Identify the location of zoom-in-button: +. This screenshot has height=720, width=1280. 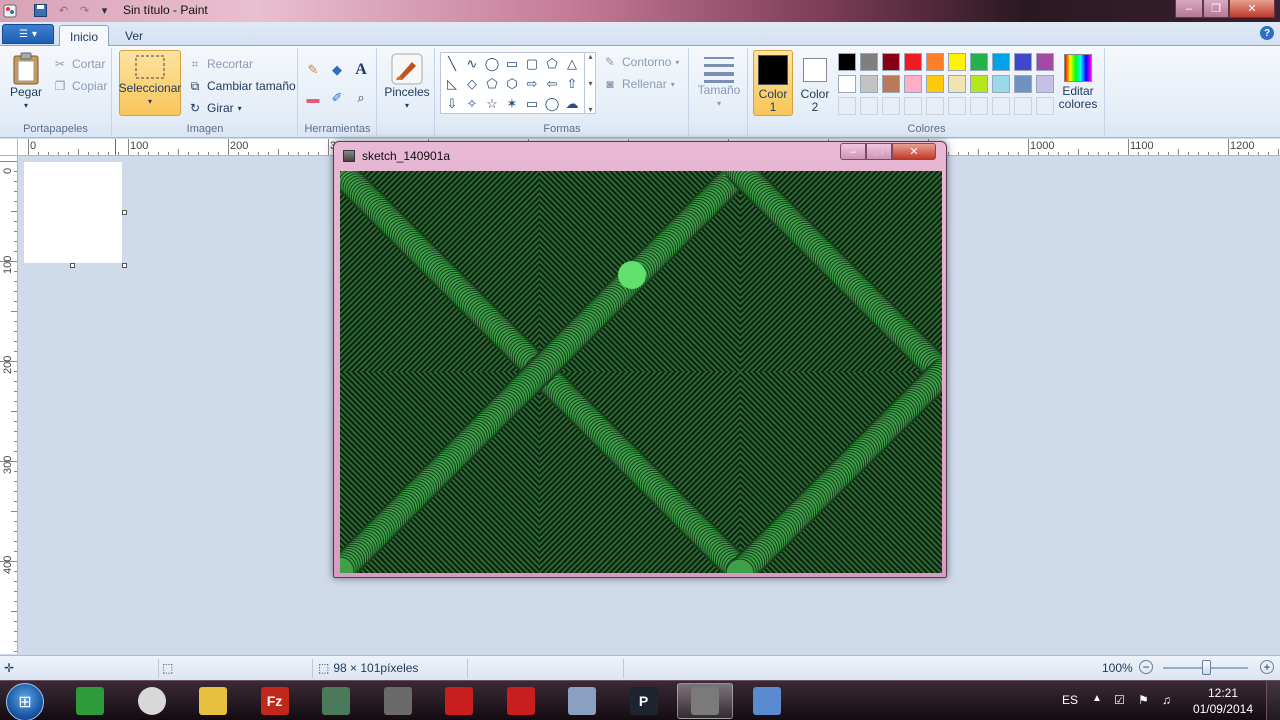
(1267, 667).